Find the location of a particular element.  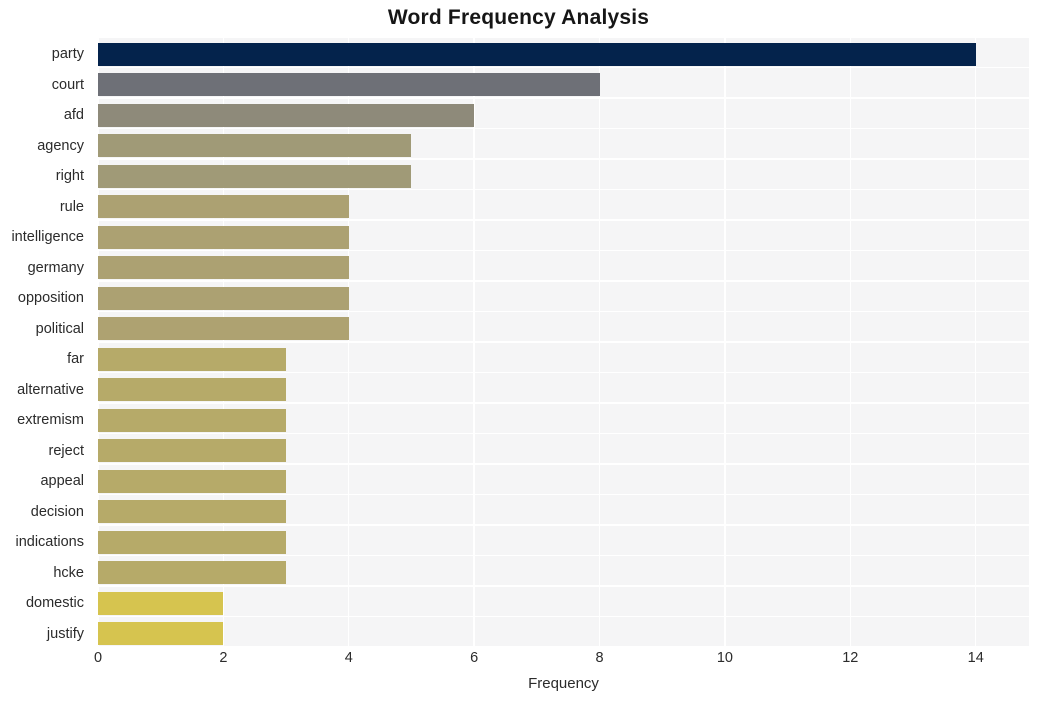

x-axis-tick-label: 4 is located at coordinates (348, 658).